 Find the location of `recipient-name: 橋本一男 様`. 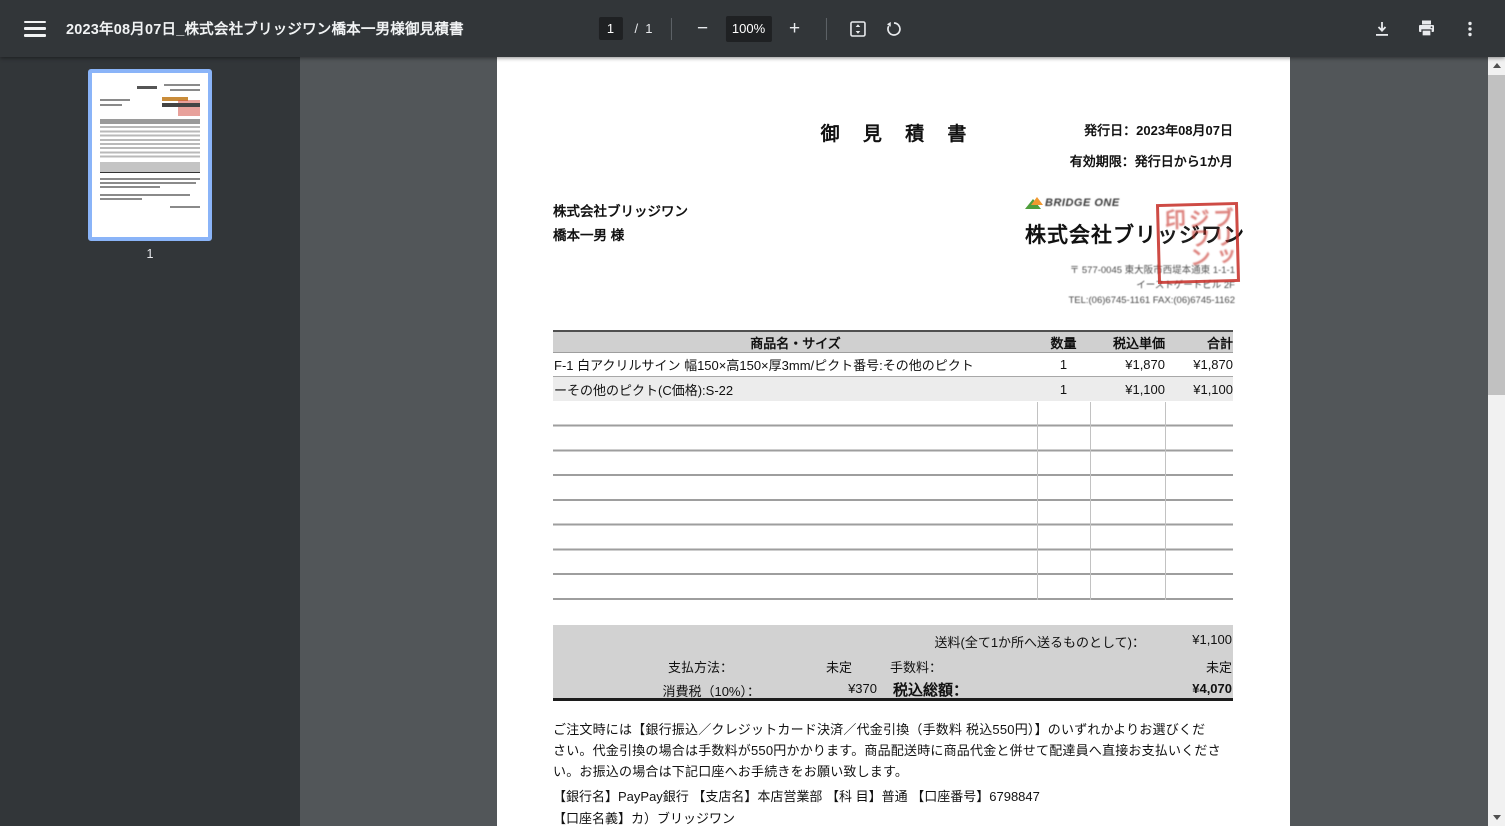

recipient-name: 橋本一男 様 is located at coordinates (589, 235).